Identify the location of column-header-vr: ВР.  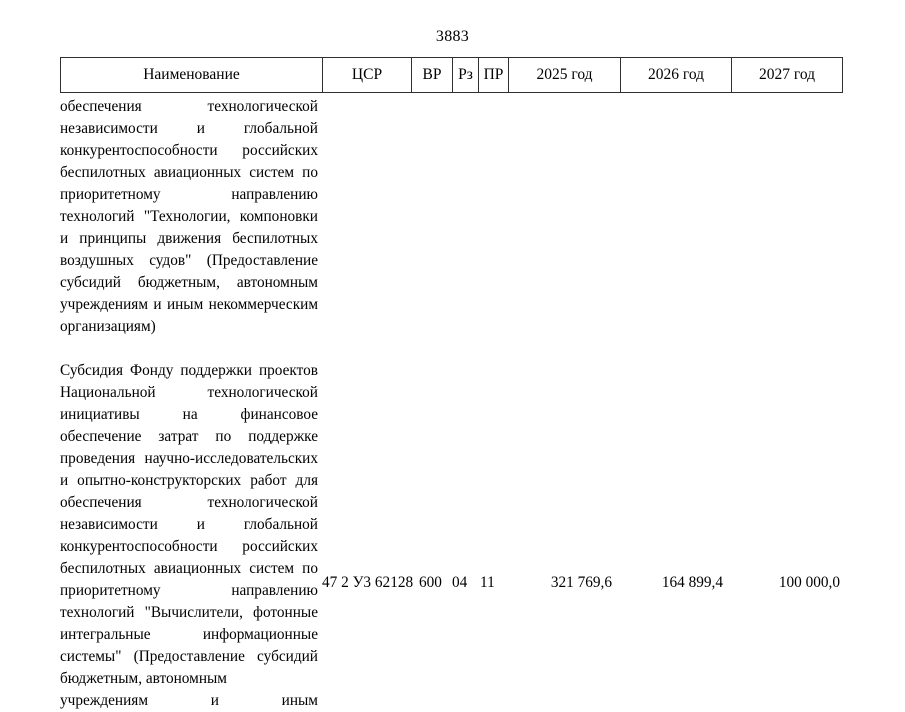
(432, 75).